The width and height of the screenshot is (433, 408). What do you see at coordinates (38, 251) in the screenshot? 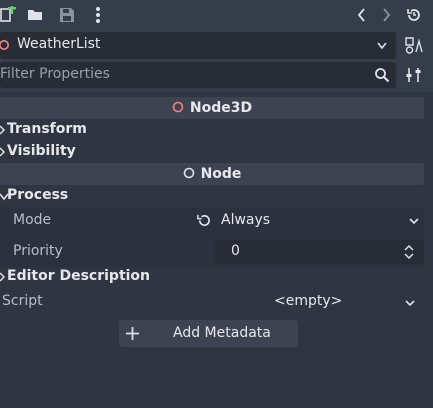
I see `priority-label: Priority` at bounding box center [38, 251].